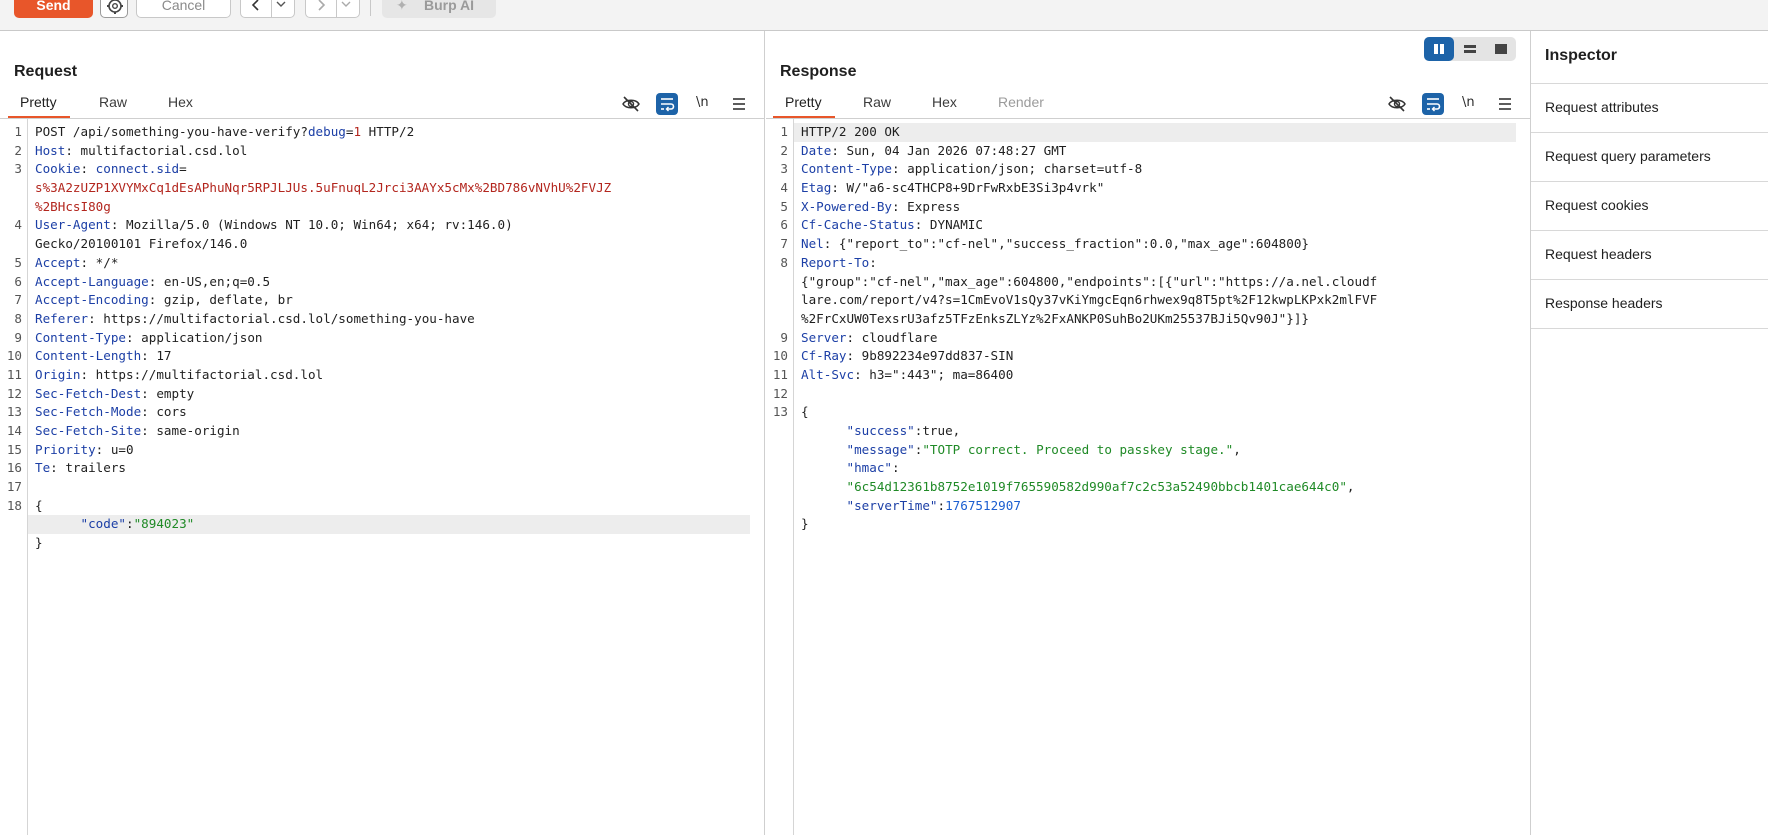  I want to click on code-token: {, so click(805, 412).